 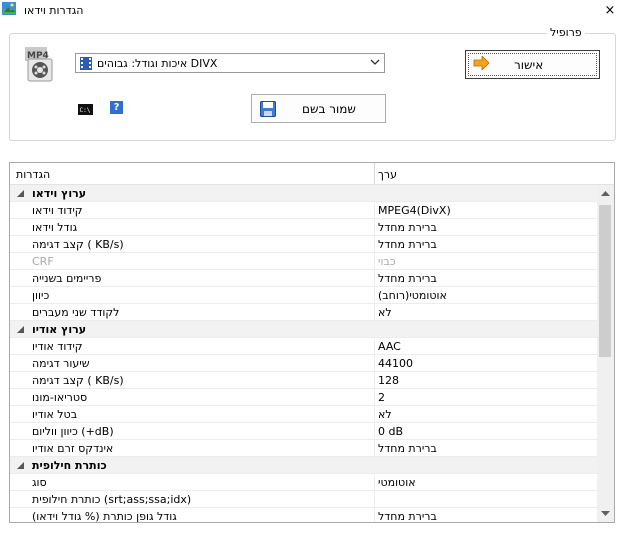 I want to click on property-row: קידוד אודיו AAC, so click(x=303, y=346).